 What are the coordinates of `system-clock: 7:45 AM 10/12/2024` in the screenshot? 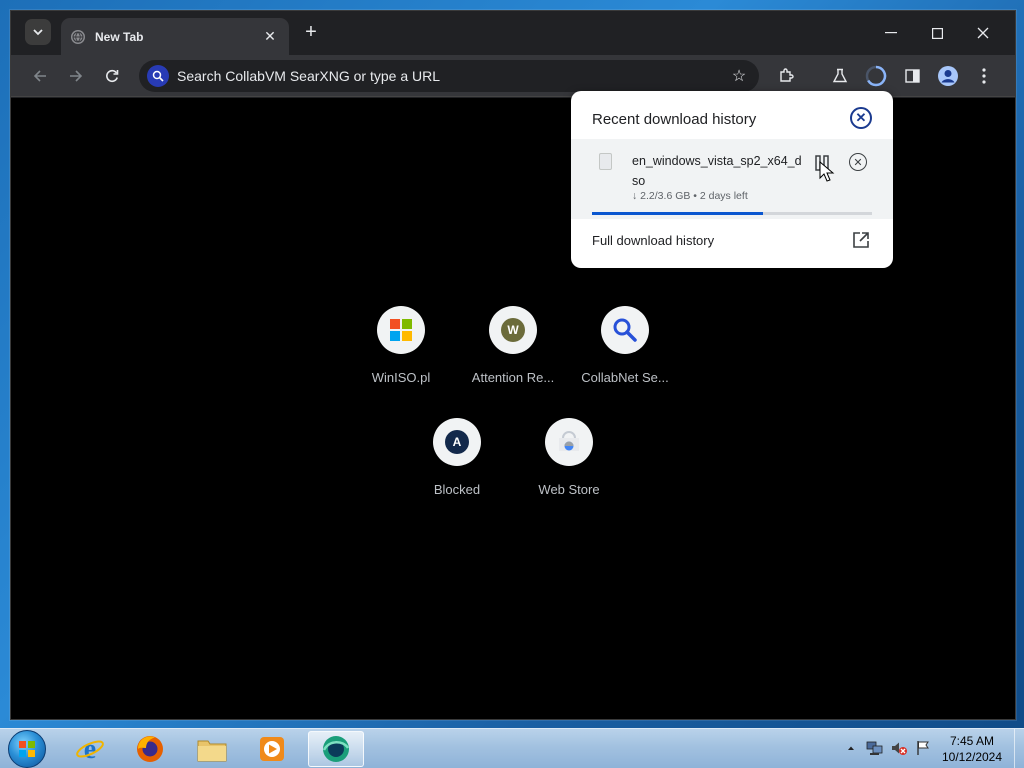 It's located at (972, 749).